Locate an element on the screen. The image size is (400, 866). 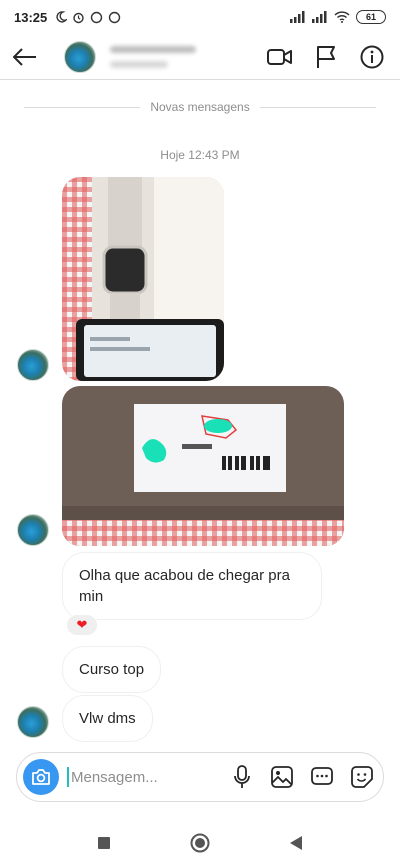
message-bubble: Vlw dms is located at coordinates (107, 718).